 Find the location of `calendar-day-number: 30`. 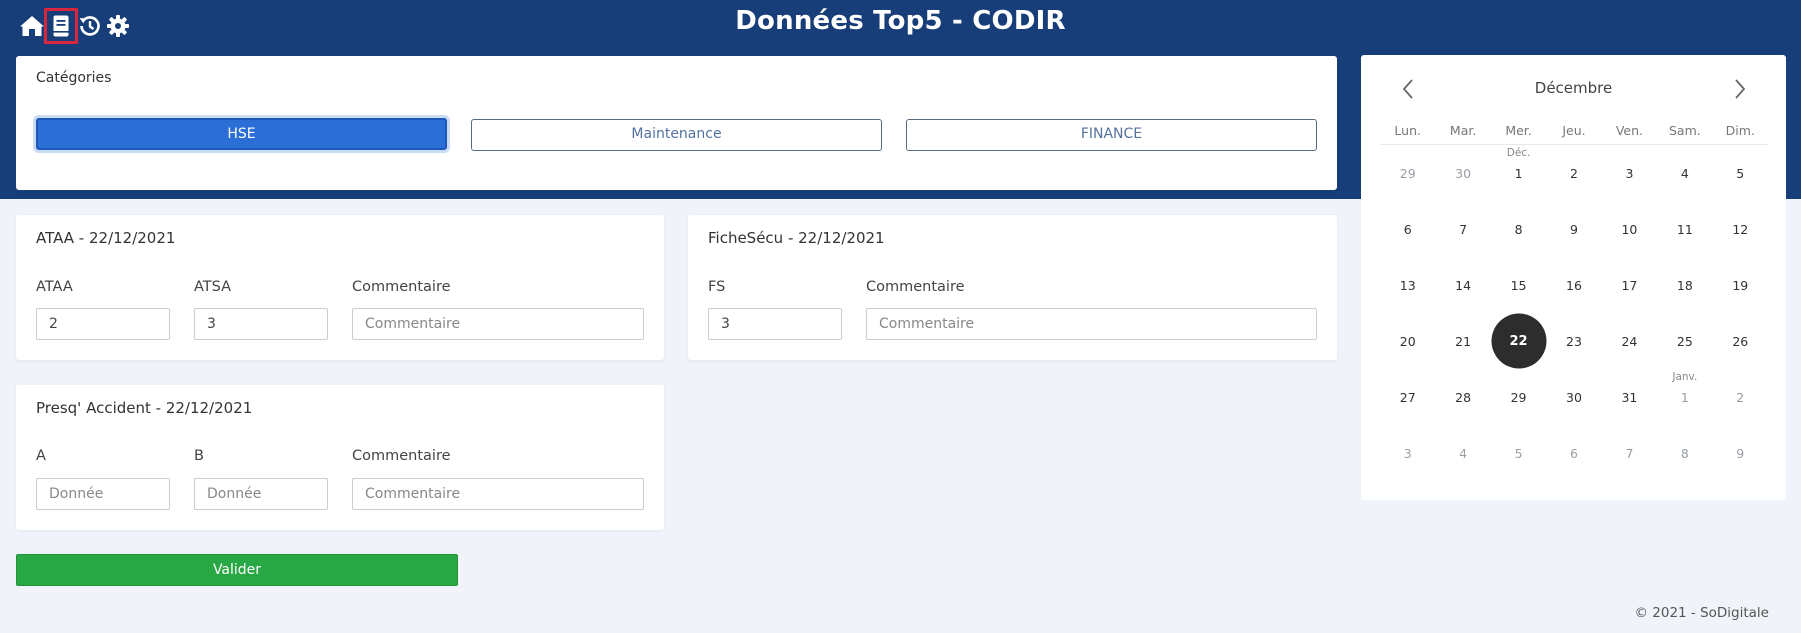

calendar-day-number: 30 is located at coordinates (1574, 397).